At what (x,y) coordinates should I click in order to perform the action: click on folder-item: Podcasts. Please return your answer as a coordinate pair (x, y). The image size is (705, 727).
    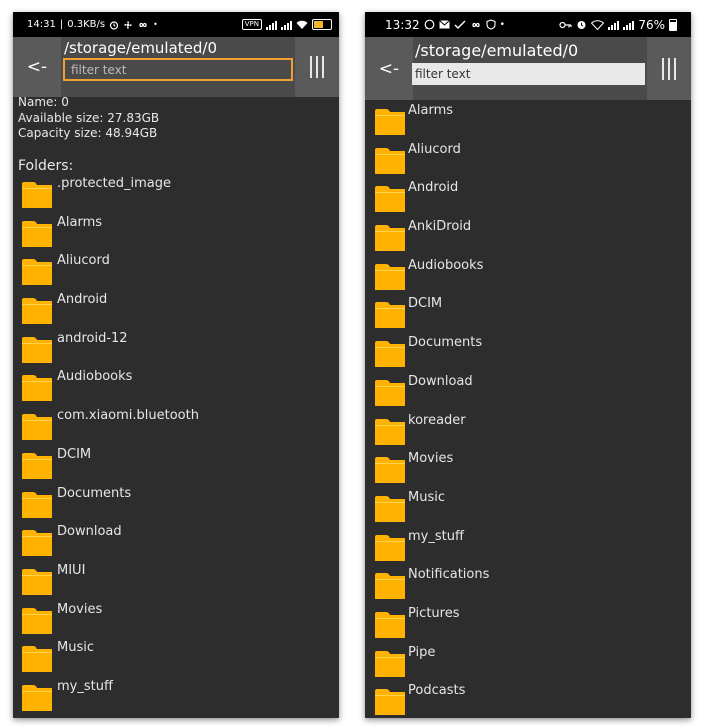
    Looking at the image, I should click on (528, 698).